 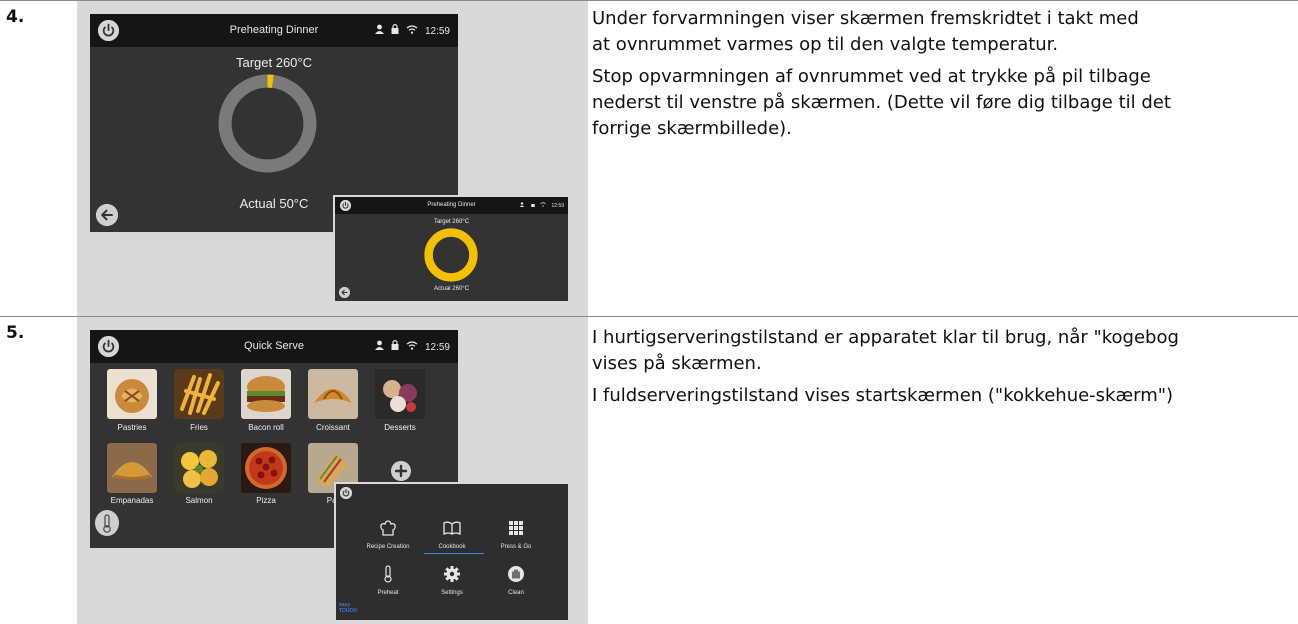 What do you see at coordinates (400, 394) in the screenshot?
I see `recipe-tile-desserts` at bounding box center [400, 394].